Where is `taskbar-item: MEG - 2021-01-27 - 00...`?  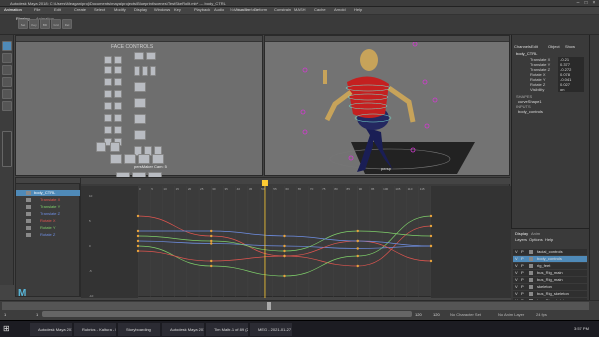
taskbar-item: MEG - 2021-01-27 - 00... is located at coordinates (271, 329).